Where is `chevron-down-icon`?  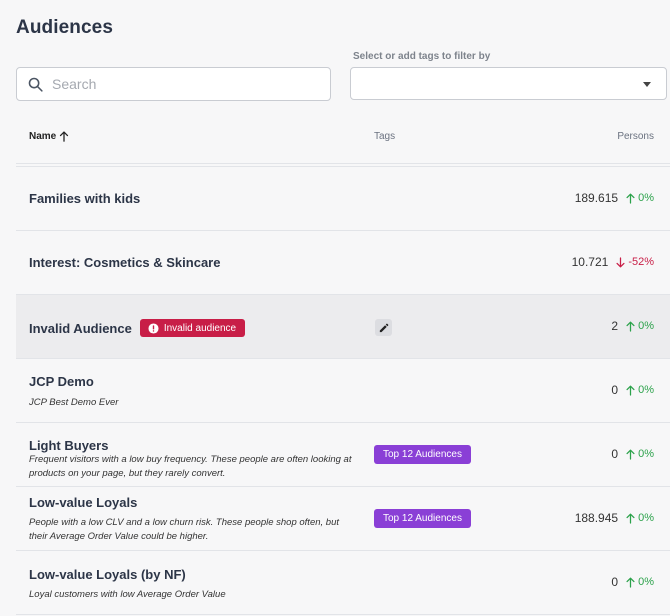 chevron-down-icon is located at coordinates (647, 84).